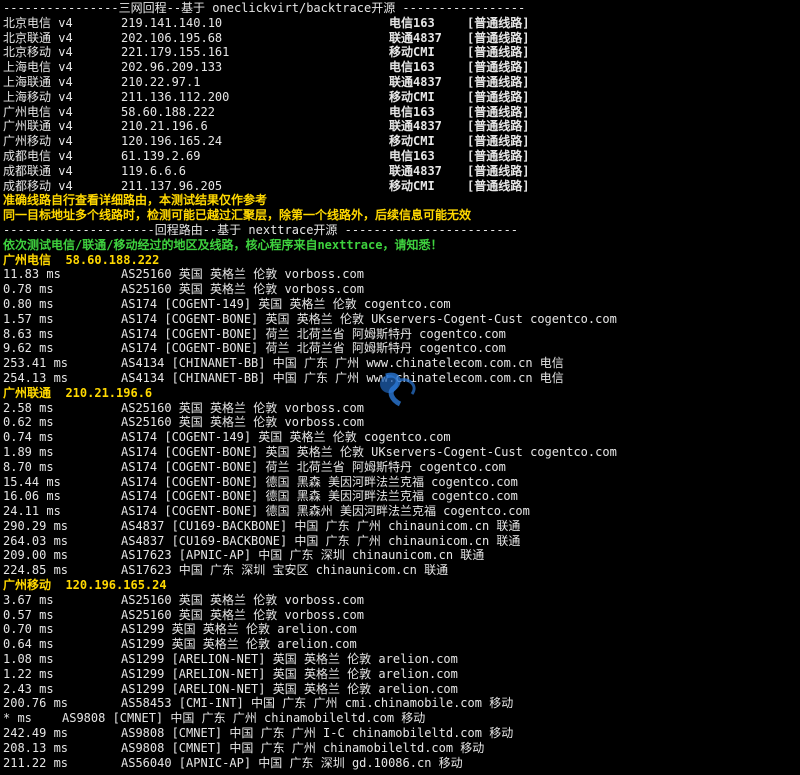 This screenshot has height=775, width=800. I want to click on hop-rtt: 8.63 ms, so click(28, 333).